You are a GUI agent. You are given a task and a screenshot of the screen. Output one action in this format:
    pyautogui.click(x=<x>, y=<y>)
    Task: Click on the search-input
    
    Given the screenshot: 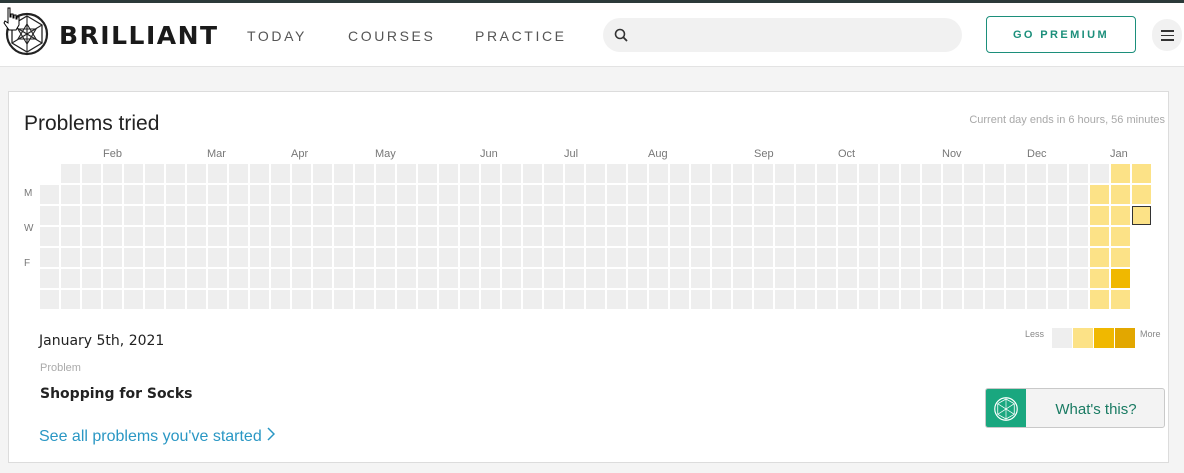 What is the action you would take?
    pyautogui.click(x=782, y=35)
    